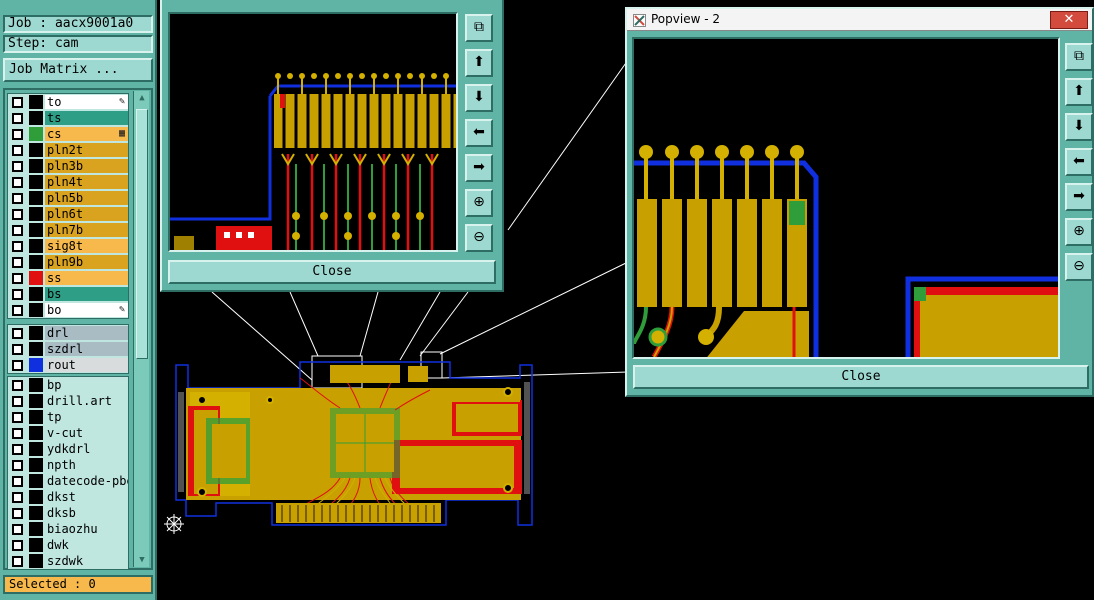 The height and width of the screenshot is (600, 1094). Describe the element at coordinates (86, 294) in the screenshot. I see `layer-name: bs` at that location.